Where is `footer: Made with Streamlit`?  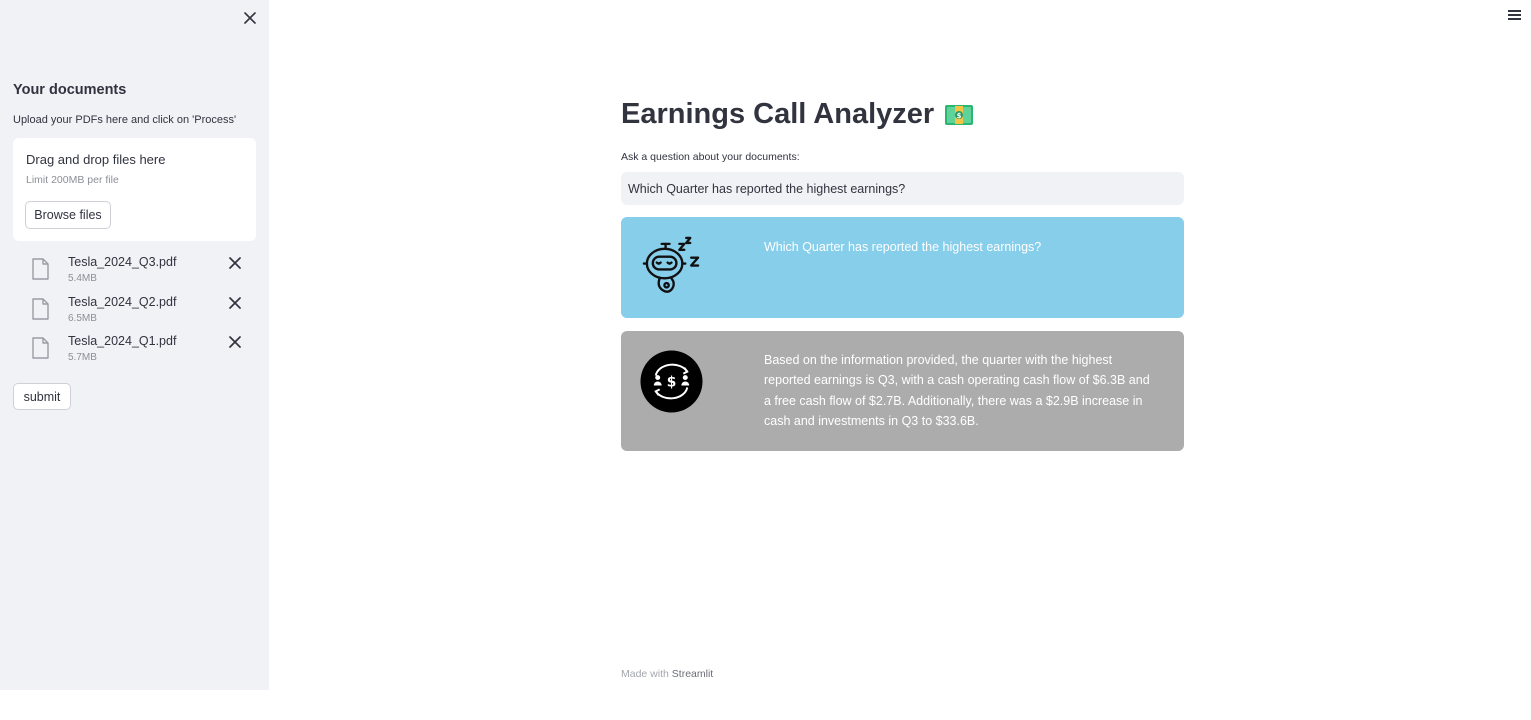 footer: Made with Streamlit is located at coordinates (667, 674).